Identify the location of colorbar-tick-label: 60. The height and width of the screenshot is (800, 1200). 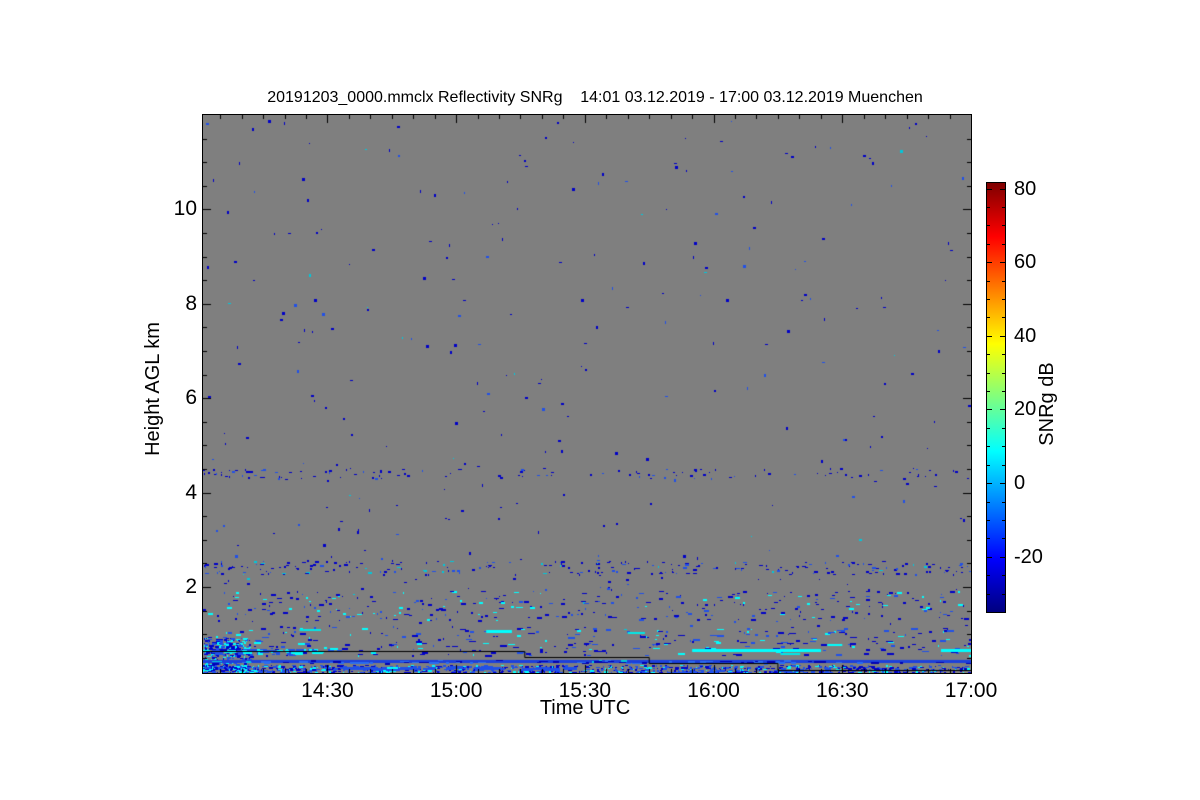
(1025, 262).